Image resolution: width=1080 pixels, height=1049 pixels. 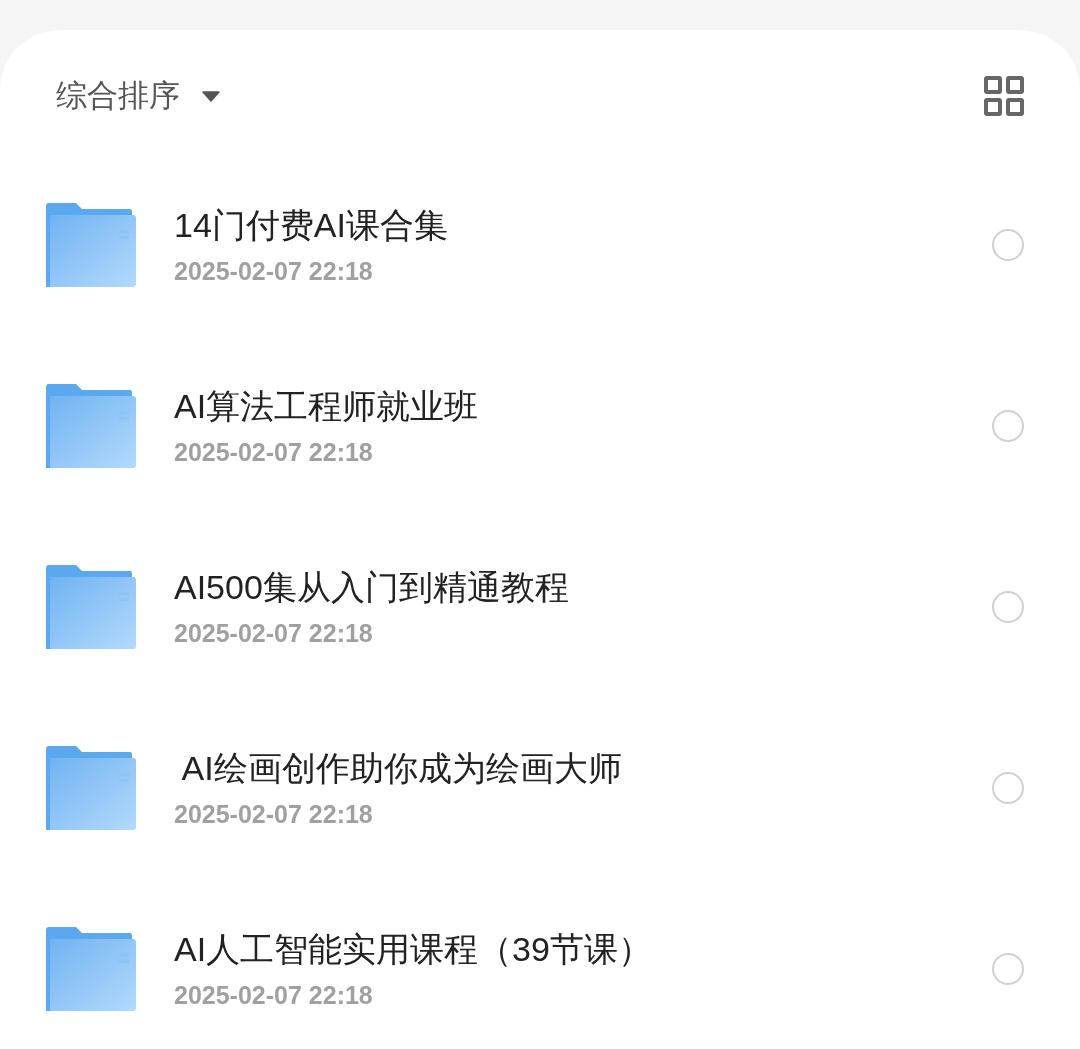 I want to click on grid-view-icon, so click(x=1004, y=96).